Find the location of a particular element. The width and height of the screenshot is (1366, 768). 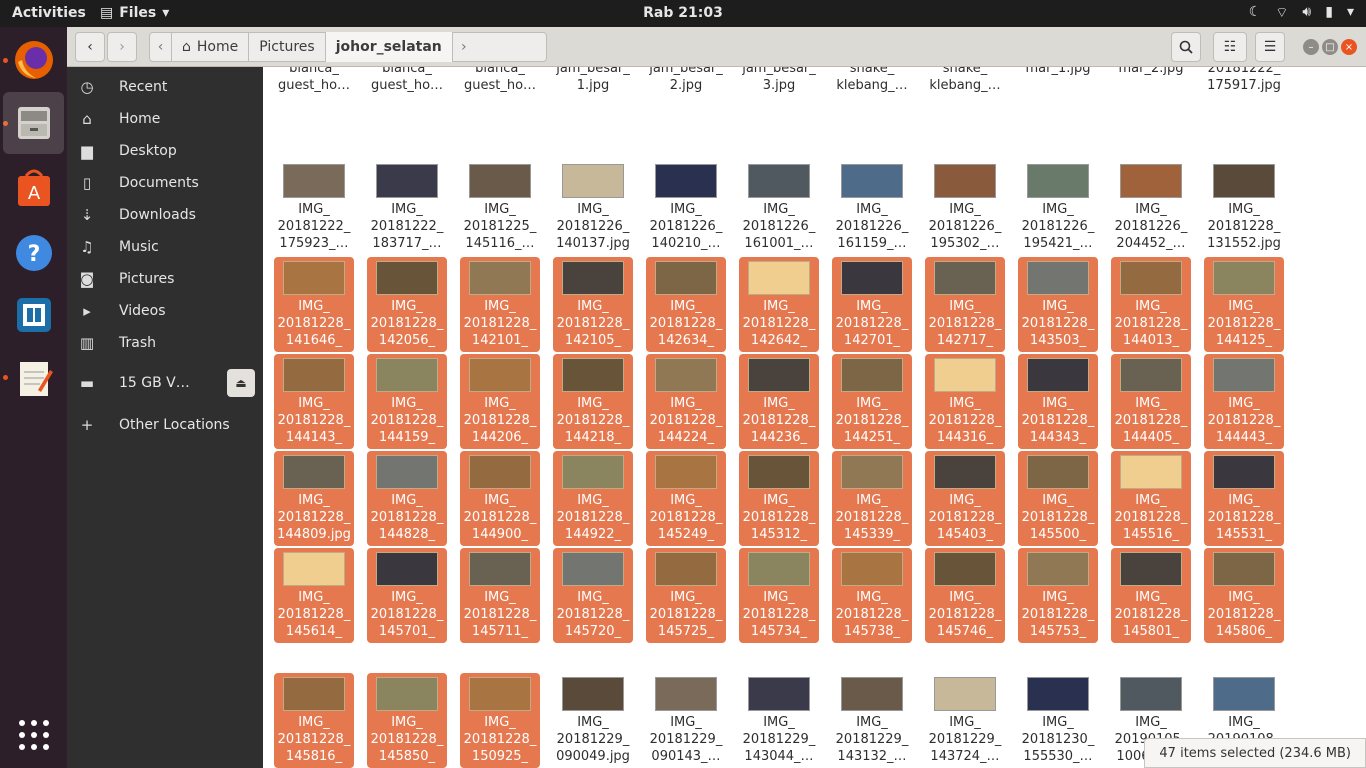

file-item: IMG_ 20181228_ 145711_ HDR.jpg is located at coordinates (500, 595).